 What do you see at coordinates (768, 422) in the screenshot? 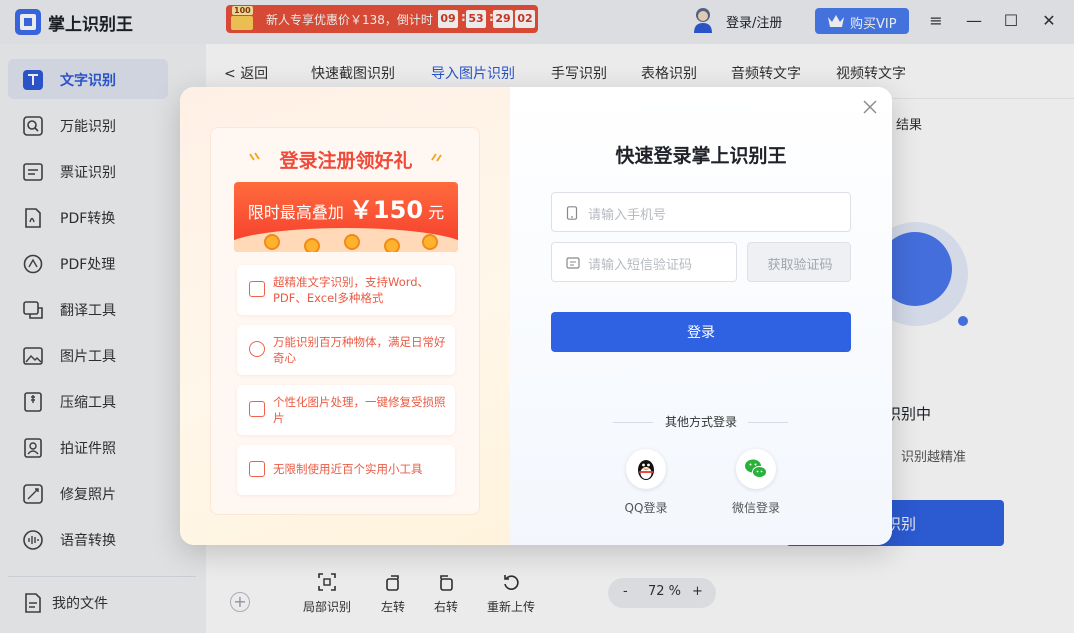
I see `divider-line` at bounding box center [768, 422].